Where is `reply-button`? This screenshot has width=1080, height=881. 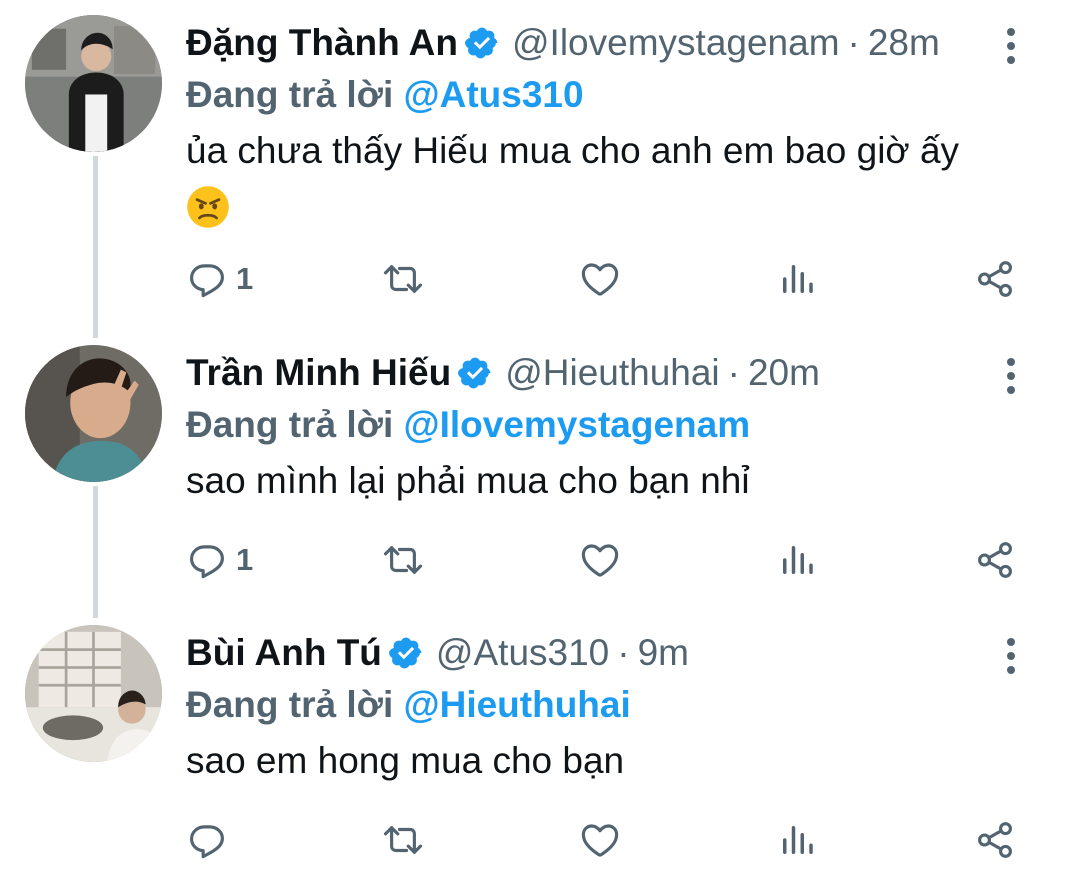 reply-button is located at coordinates (207, 840).